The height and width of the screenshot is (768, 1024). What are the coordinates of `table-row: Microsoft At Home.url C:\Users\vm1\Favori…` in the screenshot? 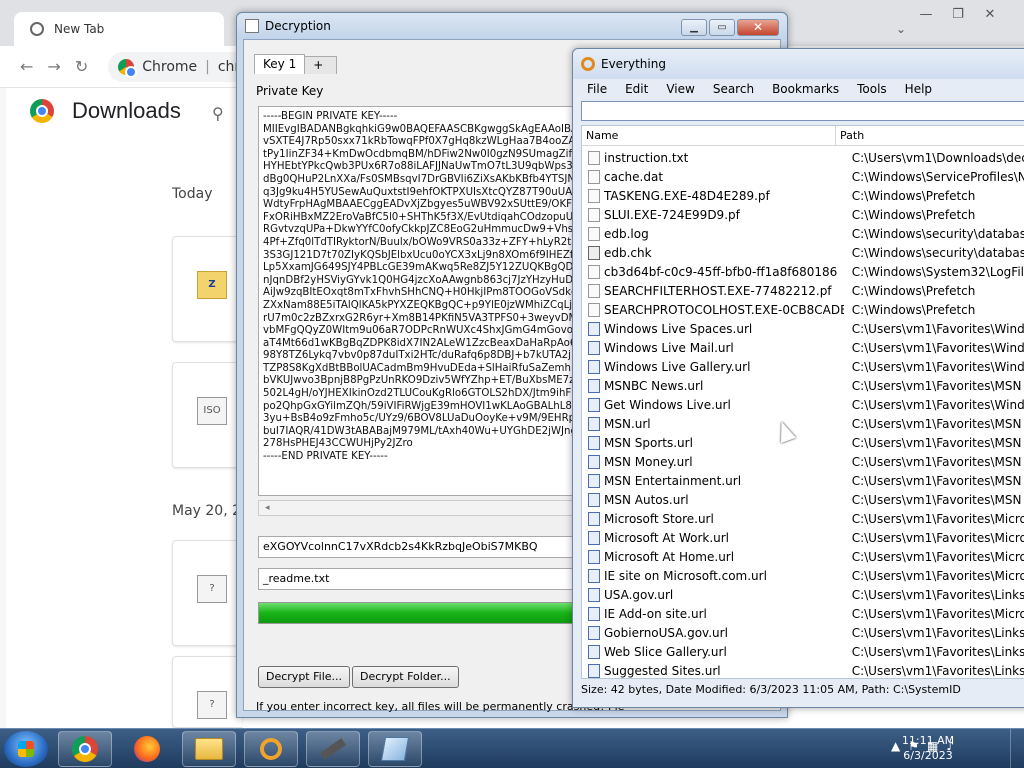 It's located at (803, 556).